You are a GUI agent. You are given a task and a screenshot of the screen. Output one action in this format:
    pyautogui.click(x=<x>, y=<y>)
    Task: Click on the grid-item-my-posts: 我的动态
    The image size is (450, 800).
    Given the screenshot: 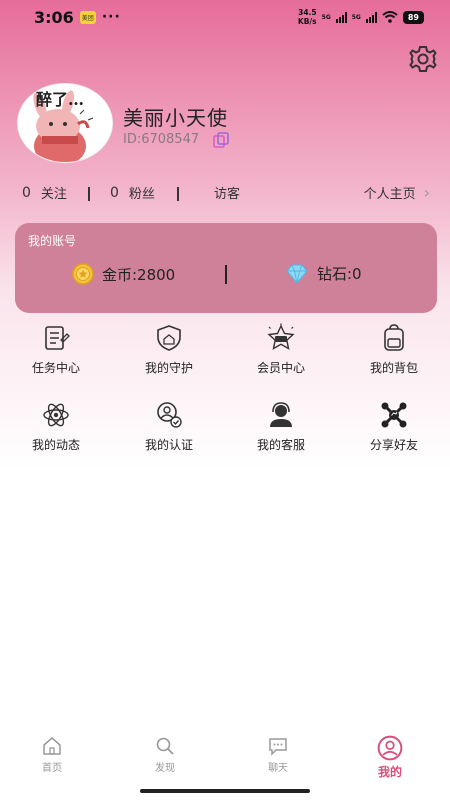 What is the action you would take?
    pyautogui.click(x=56, y=426)
    